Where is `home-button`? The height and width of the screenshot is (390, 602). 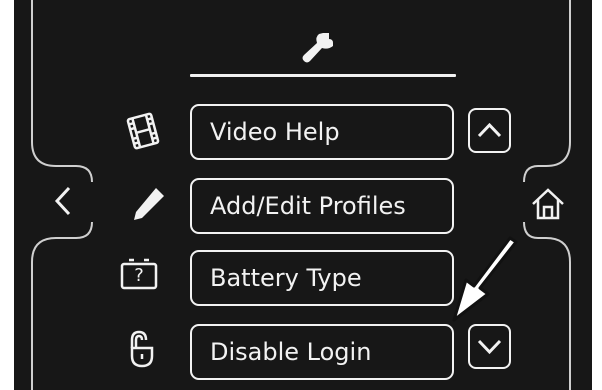
home-button is located at coordinates (548, 204).